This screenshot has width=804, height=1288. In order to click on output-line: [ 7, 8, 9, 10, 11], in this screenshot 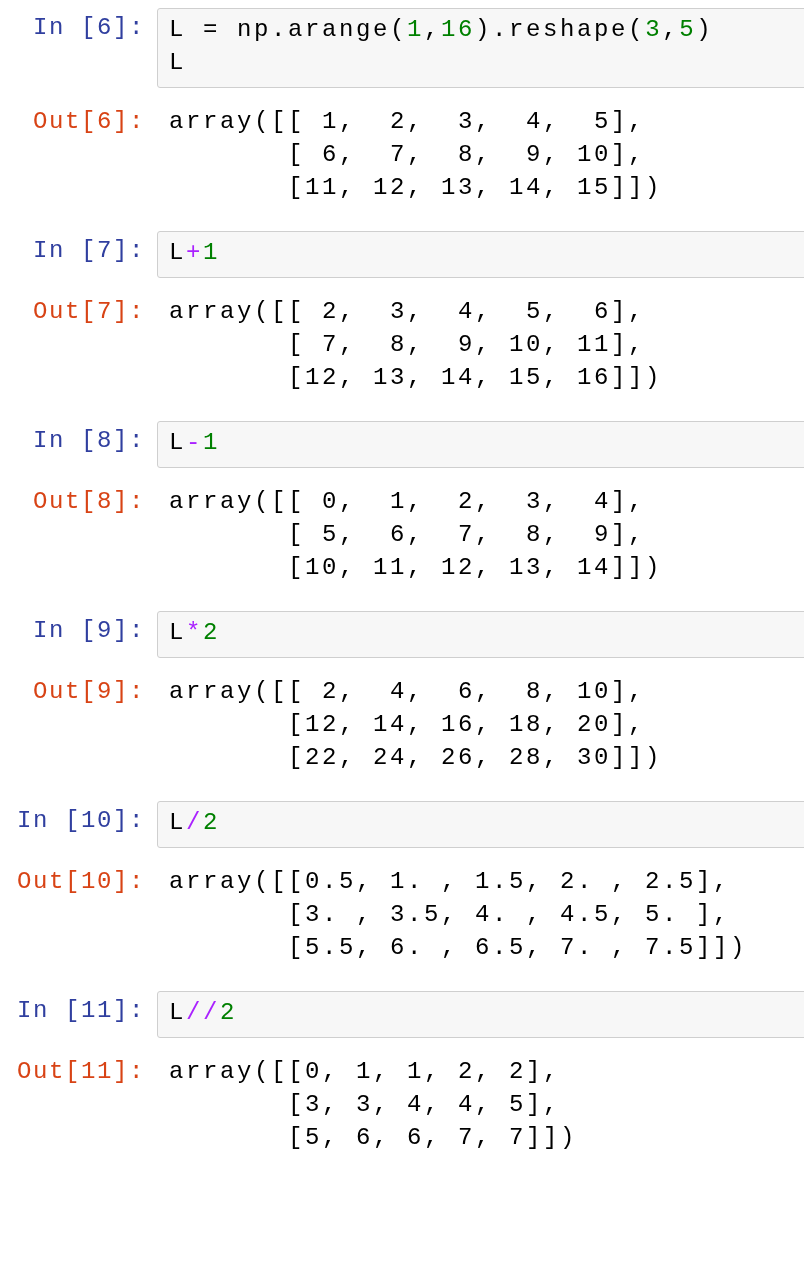, I will do `click(467, 345)`.